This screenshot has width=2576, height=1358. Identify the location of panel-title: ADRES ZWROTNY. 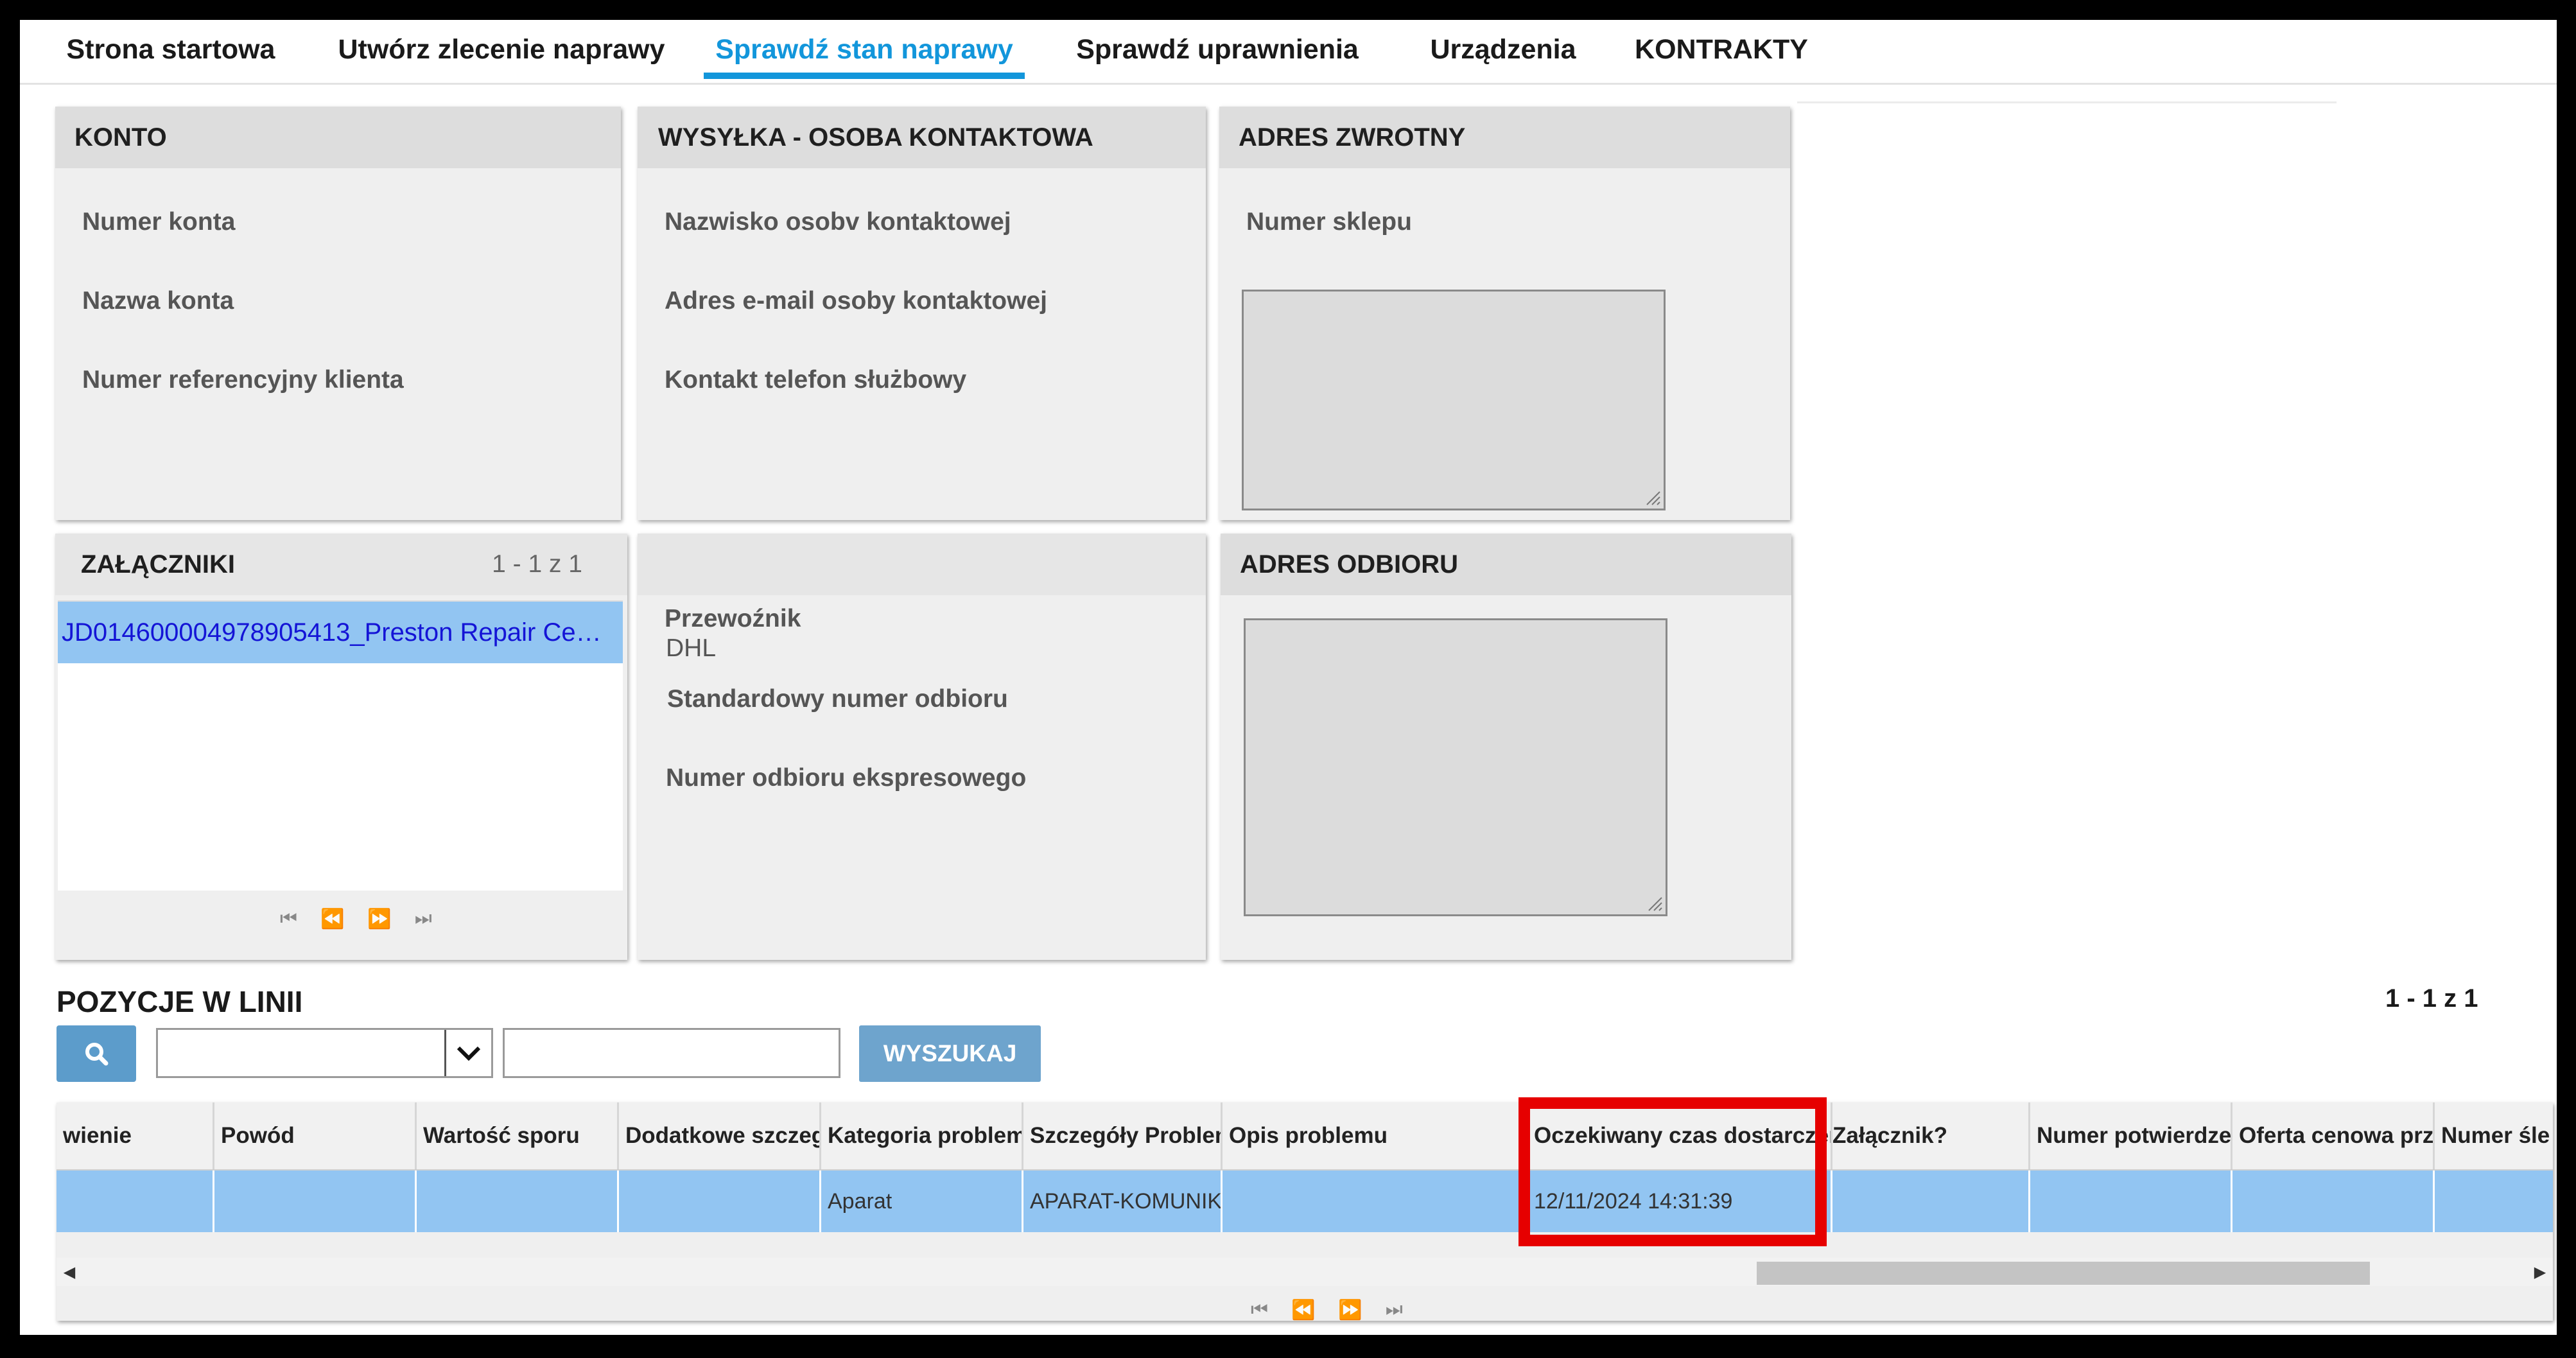
(1352, 137).